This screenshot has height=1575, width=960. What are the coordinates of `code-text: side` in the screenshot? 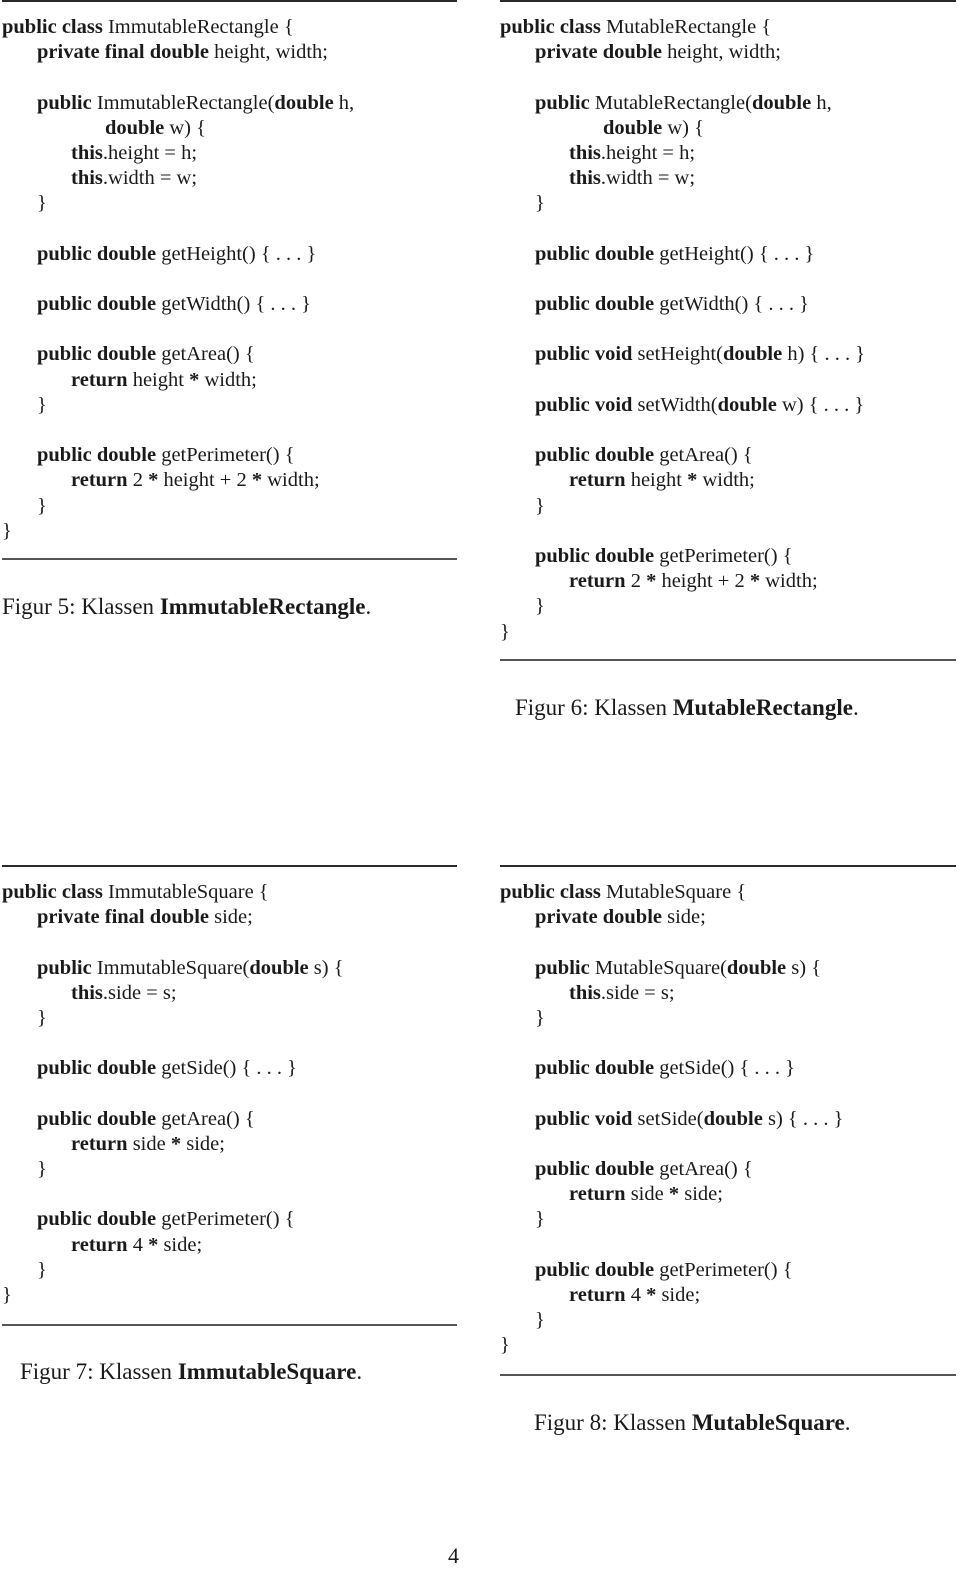 It's located at (149, 1143).